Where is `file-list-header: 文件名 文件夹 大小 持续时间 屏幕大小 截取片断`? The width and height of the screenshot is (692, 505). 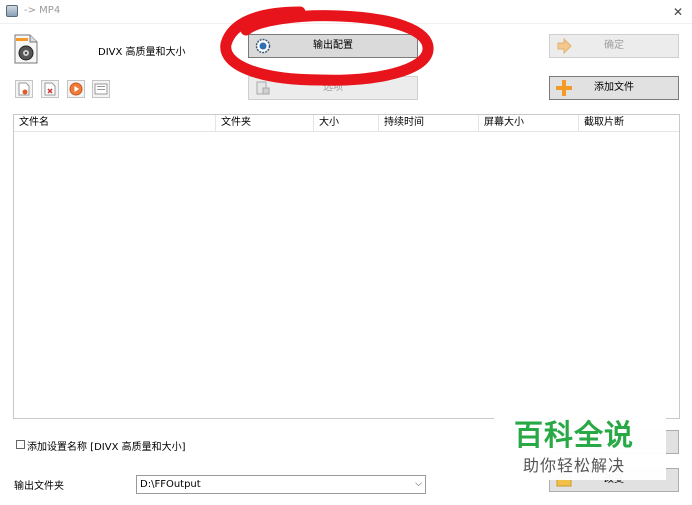
file-list-header: 文件名 文件夹 大小 持续时间 屏幕大小 截取片断 is located at coordinates (346, 123).